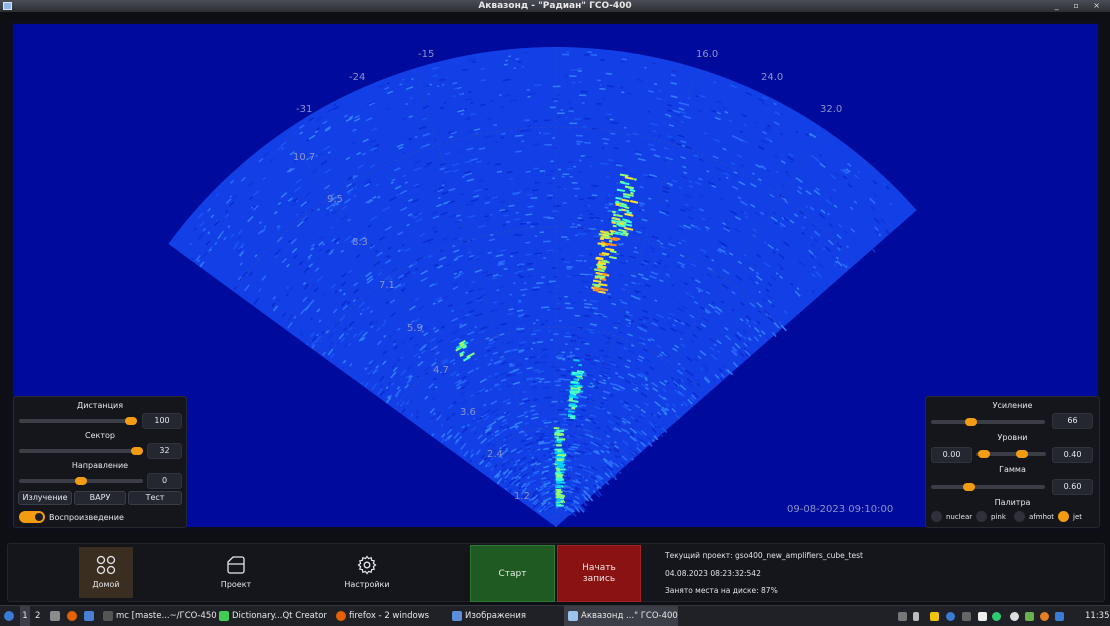 The width and height of the screenshot is (1110, 626). What do you see at coordinates (341, 616) in the screenshot?
I see `firefox-task-icon` at bounding box center [341, 616].